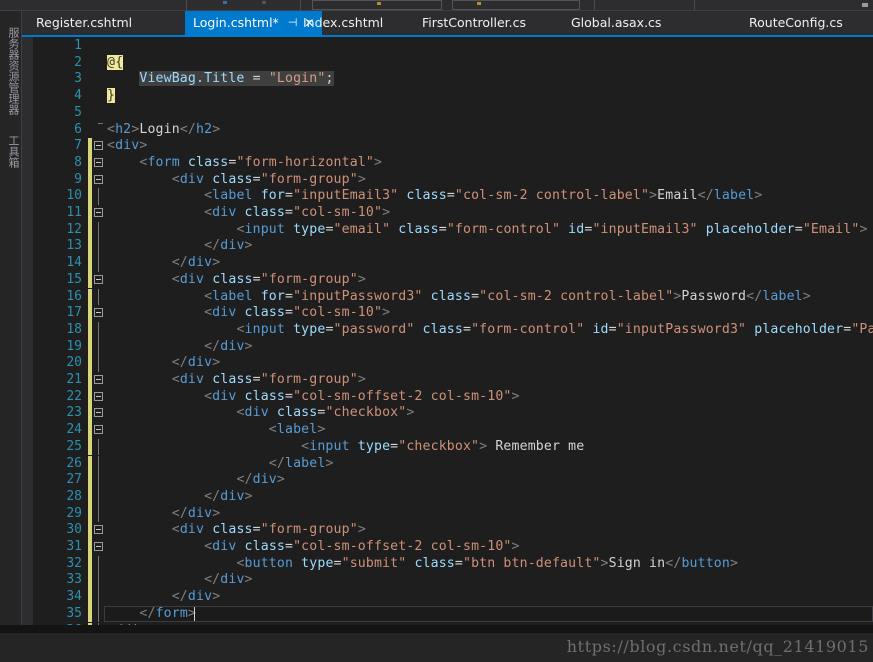 Image resolution: width=873 pixels, height=662 pixels. What do you see at coordinates (447, 363) in the screenshot?
I see `code-line: 20 </div>` at bounding box center [447, 363].